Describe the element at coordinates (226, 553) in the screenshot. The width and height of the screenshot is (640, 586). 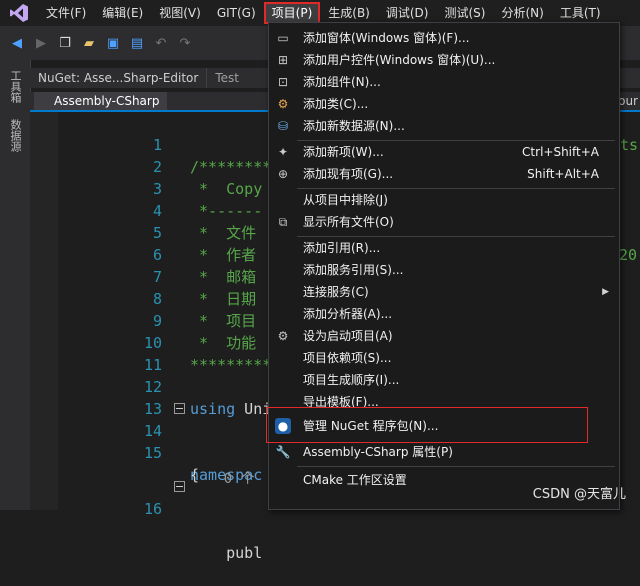
I see `code-text: publ` at that location.